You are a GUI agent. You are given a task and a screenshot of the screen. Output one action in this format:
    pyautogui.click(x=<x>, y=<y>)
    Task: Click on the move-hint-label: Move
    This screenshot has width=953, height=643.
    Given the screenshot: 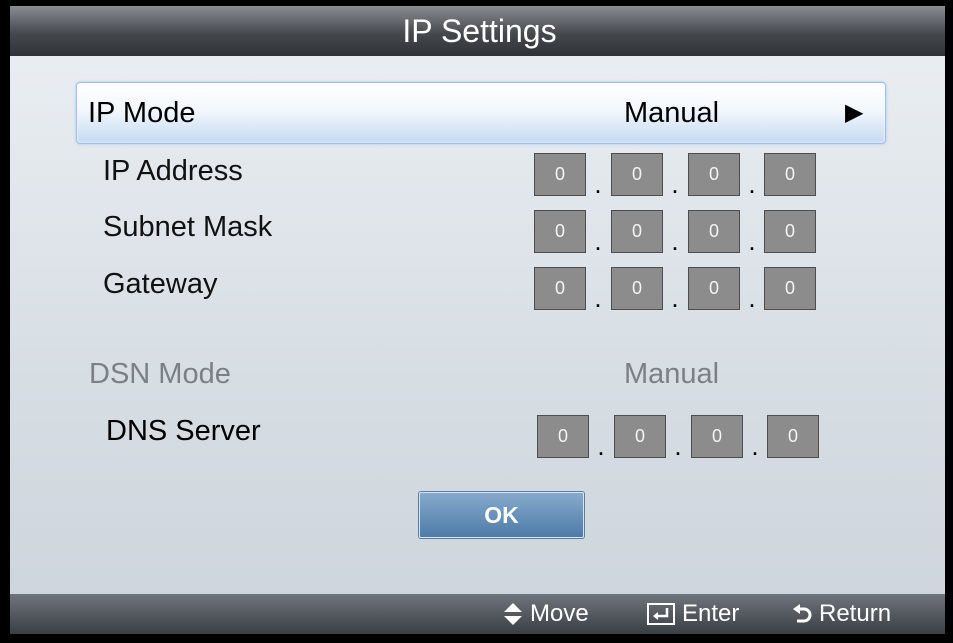 What is the action you would take?
    pyautogui.click(x=559, y=613)
    